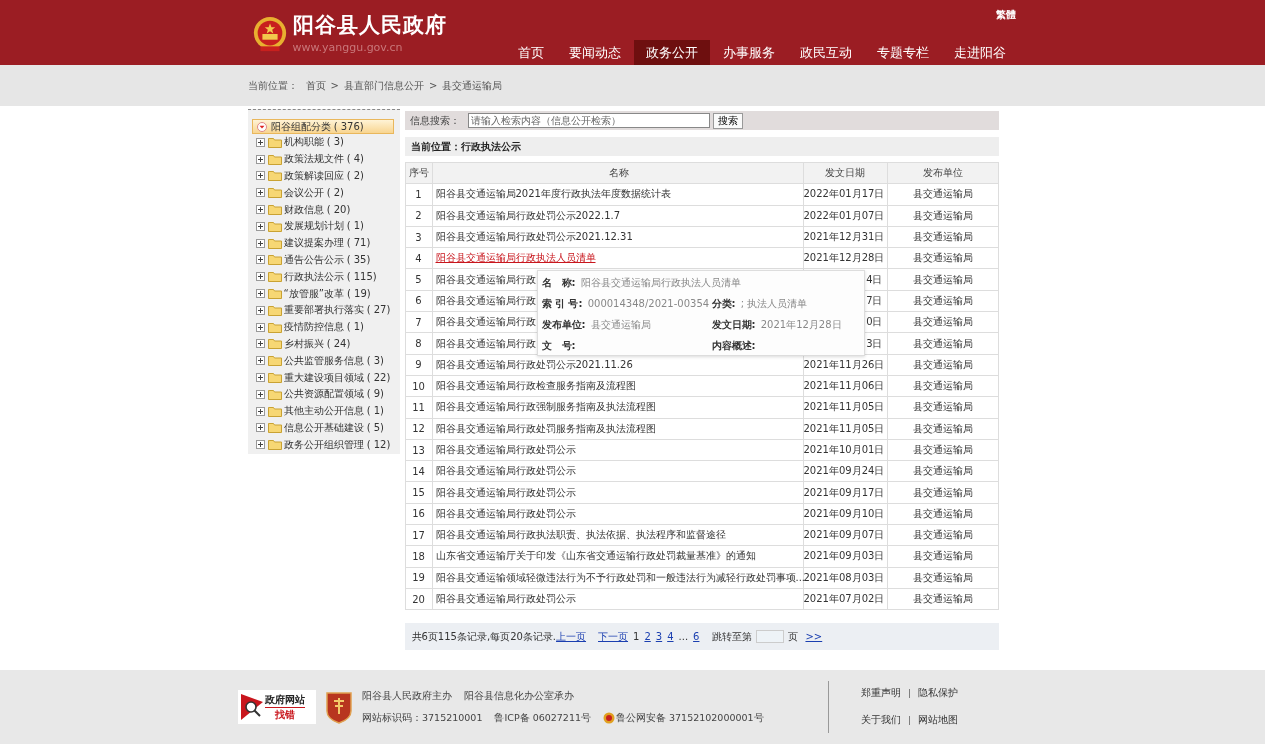 The width and height of the screenshot is (1265, 744). Describe the element at coordinates (418, 599) in the screenshot. I see `row-number-cell: 20` at that location.